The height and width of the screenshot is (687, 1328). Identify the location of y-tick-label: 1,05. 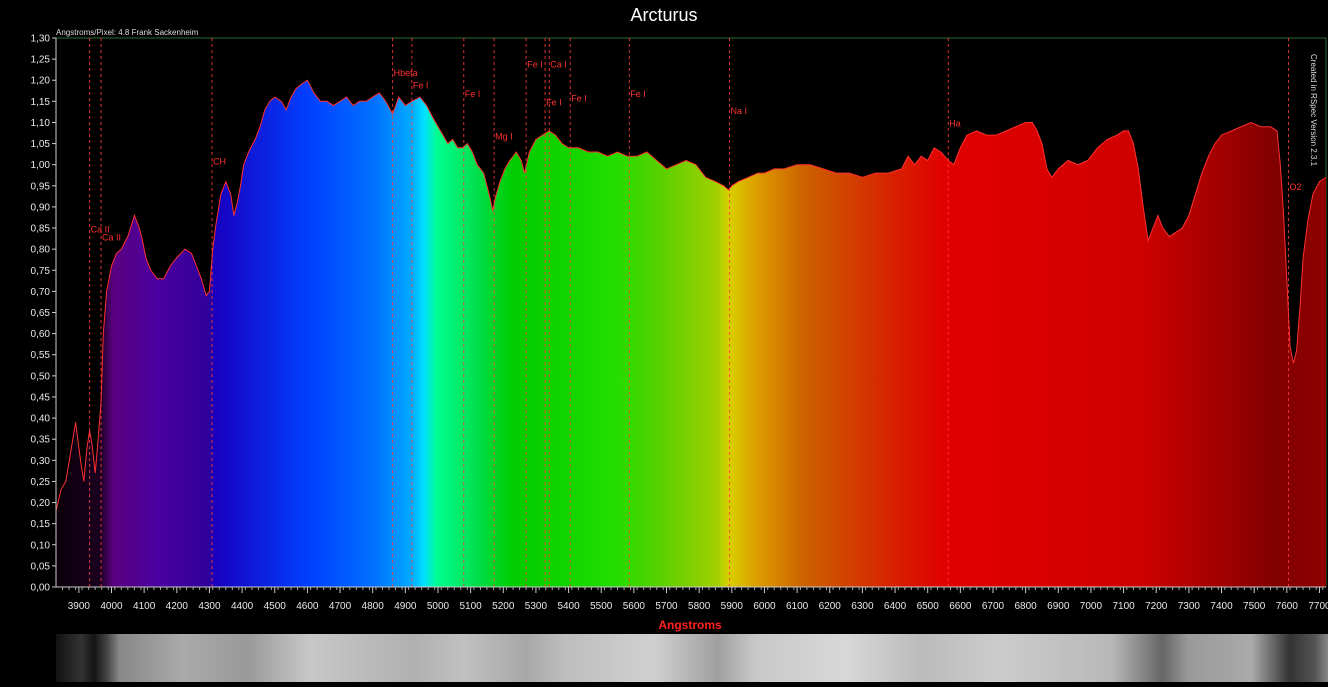
(41, 144).